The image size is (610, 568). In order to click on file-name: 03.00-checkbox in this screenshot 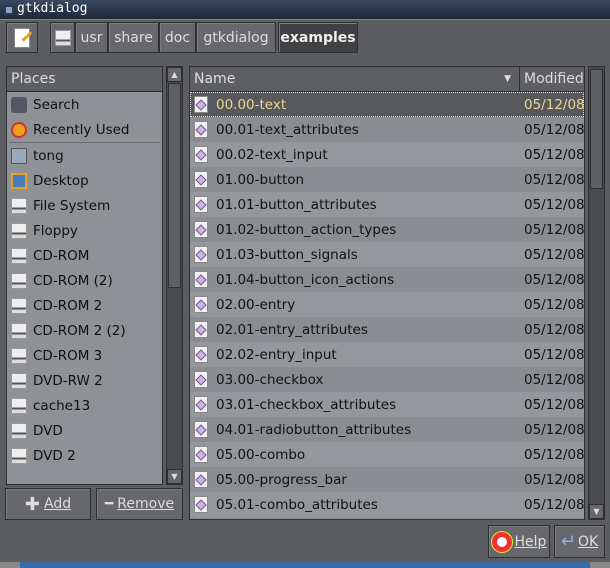, I will do `click(270, 379)`.